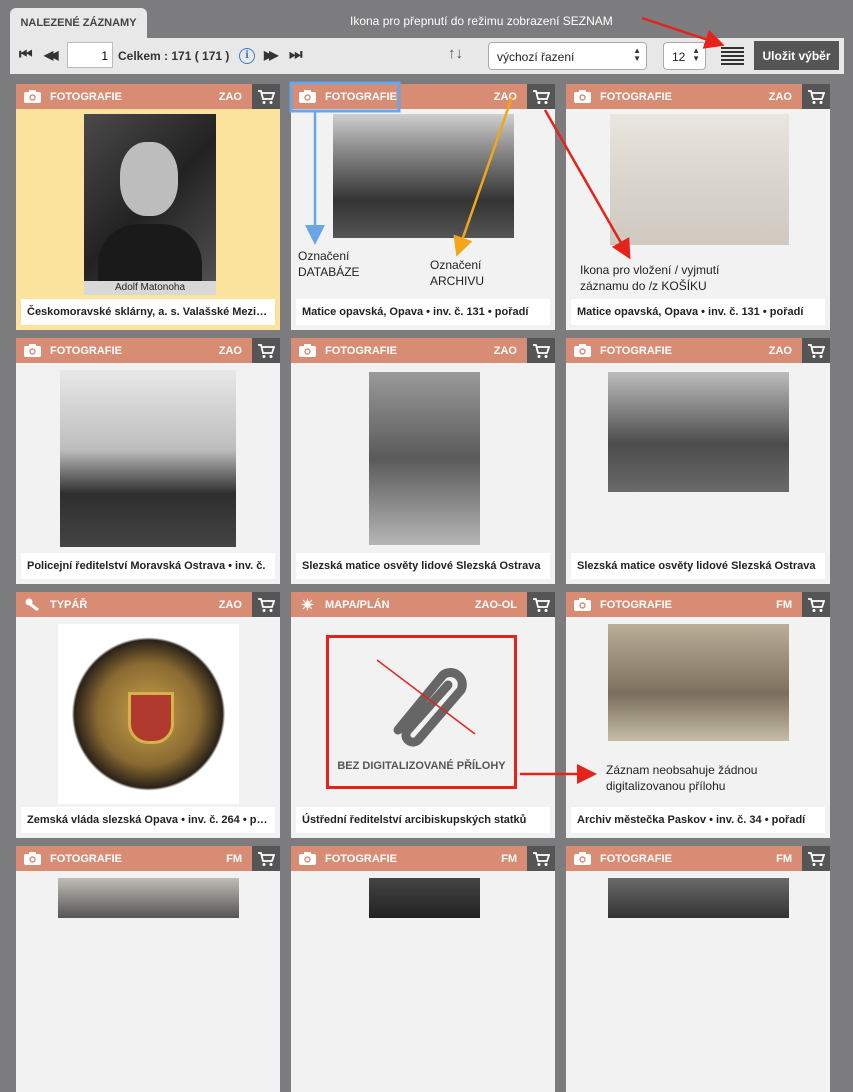  What do you see at coordinates (421, 712) in the screenshot?
I see `no-attachment-placeholder: BEZ DIGITALIZOVANÉ PŘÍLOHY` at bounding box center [421, 712].